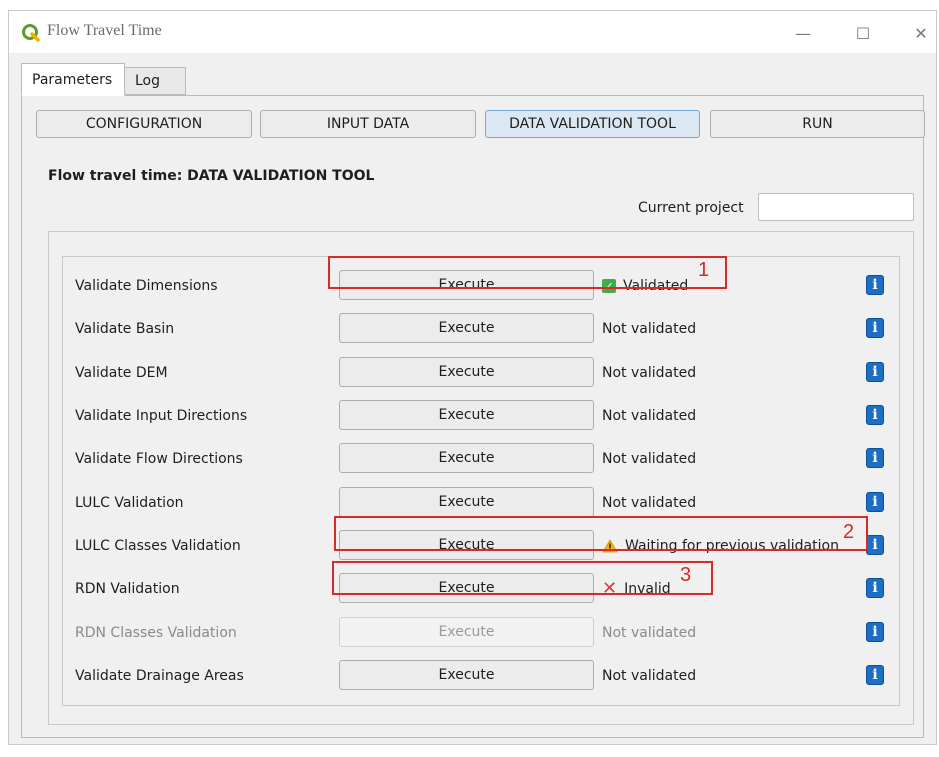 This screenshot has width=939, height=757. Describe the element at coordinates (159, 676) in the screenshot. I see `row-label: Validate Drainage Areas` at that location.